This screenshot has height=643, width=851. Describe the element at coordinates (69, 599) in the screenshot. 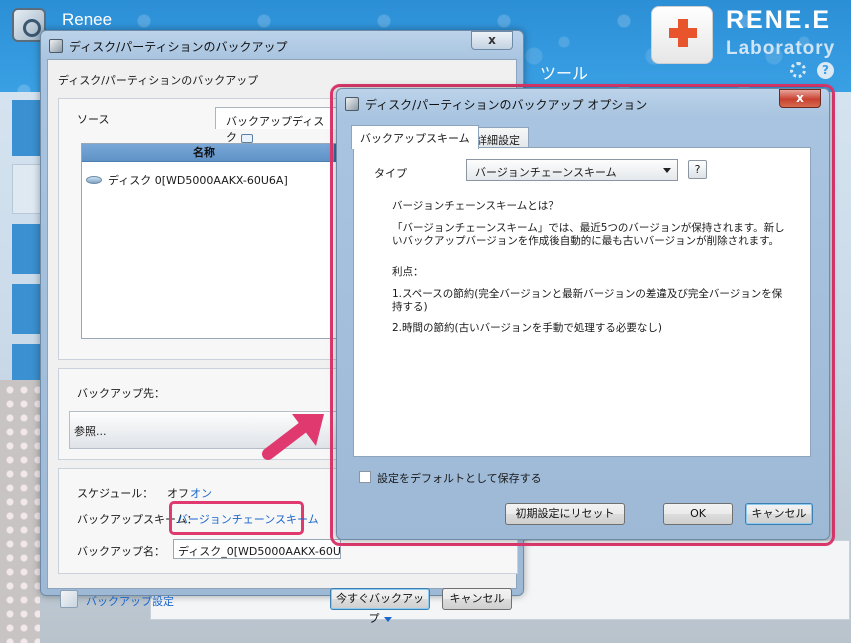

I see `settings-icon` at that location.